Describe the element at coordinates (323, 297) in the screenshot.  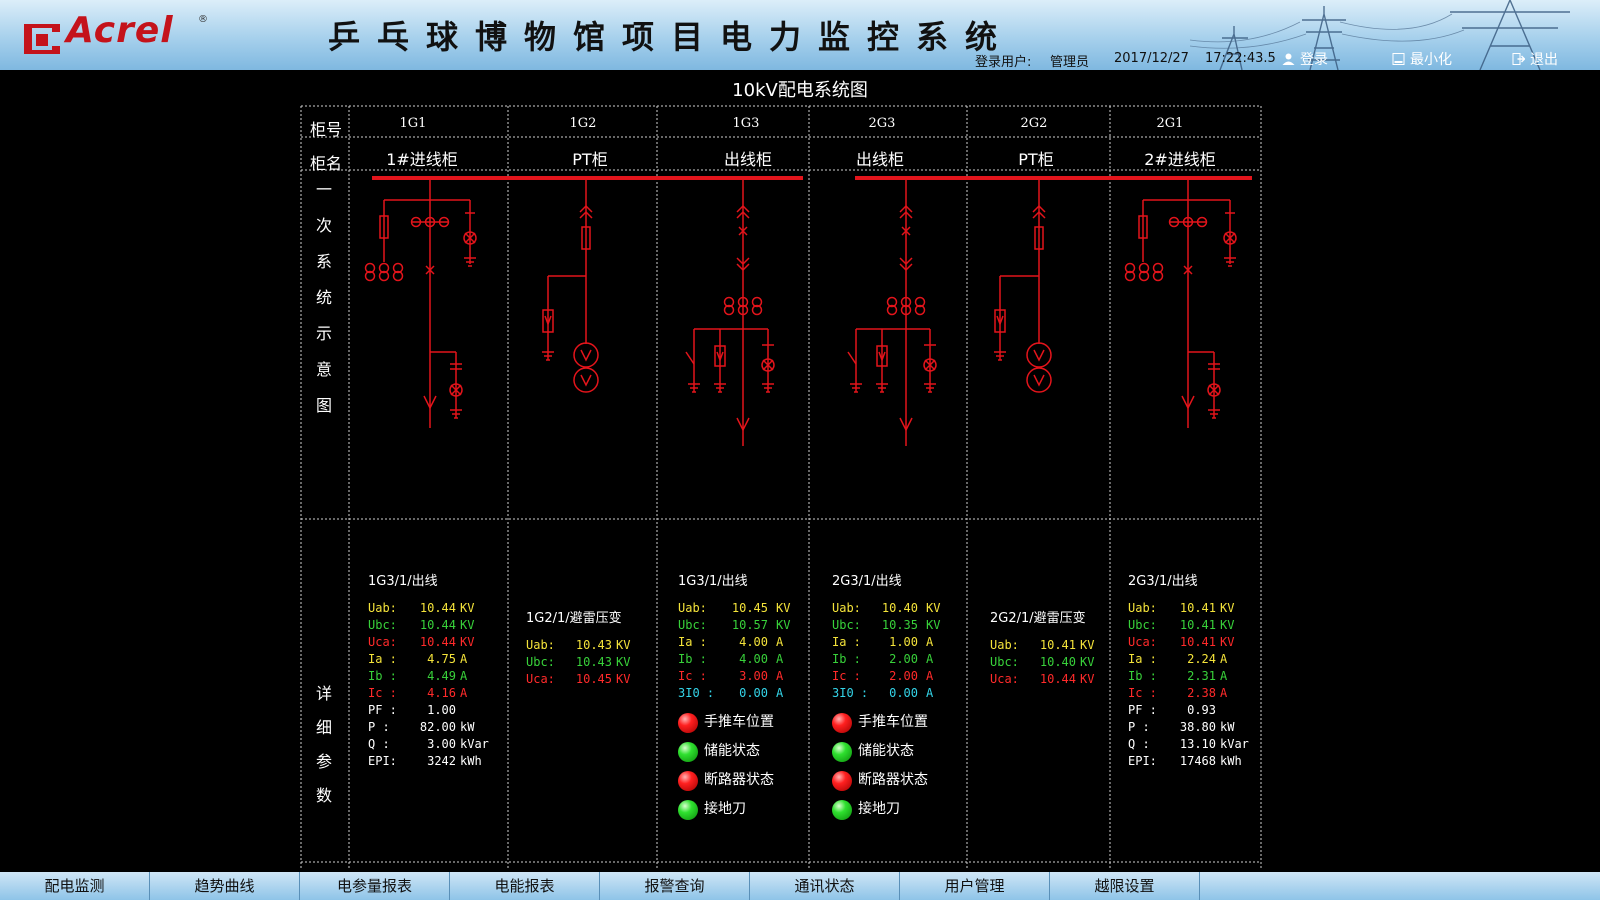
I see `primary-label-char: 统` at that location.